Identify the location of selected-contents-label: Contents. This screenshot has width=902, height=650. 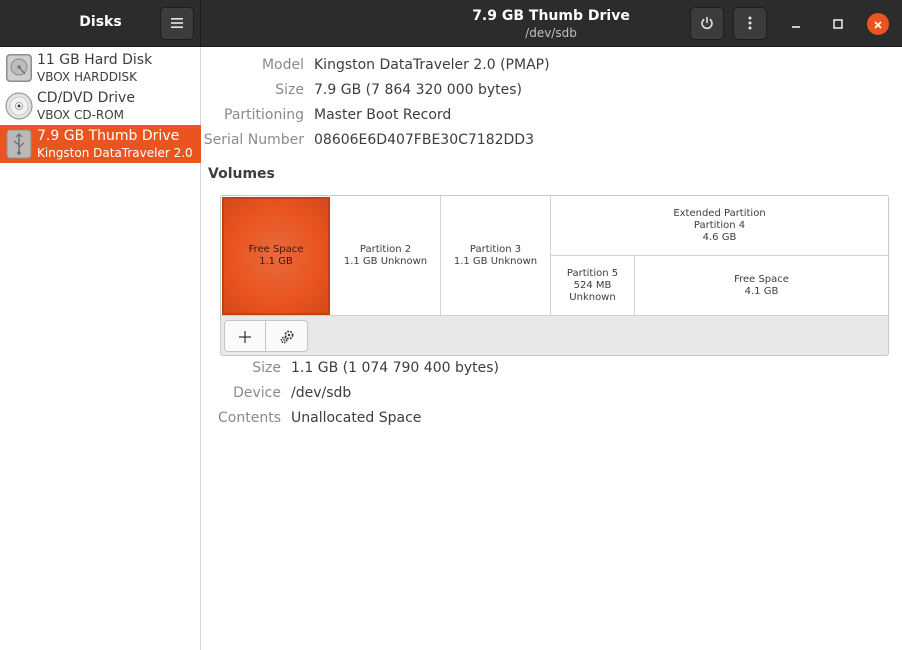
(249, 418).